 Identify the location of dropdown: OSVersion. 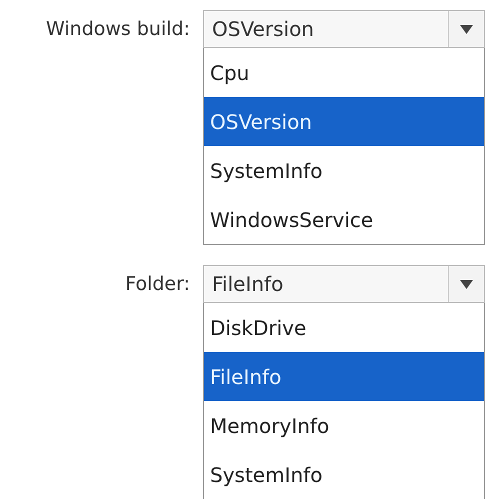
(344, 29).